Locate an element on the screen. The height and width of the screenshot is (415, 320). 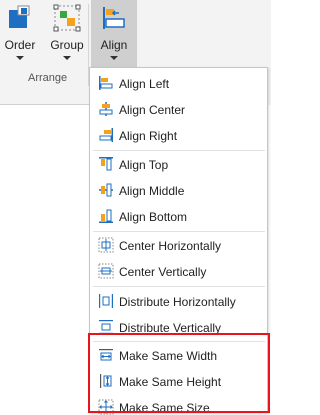
group-button: Group is located at coordinates (67, 34).